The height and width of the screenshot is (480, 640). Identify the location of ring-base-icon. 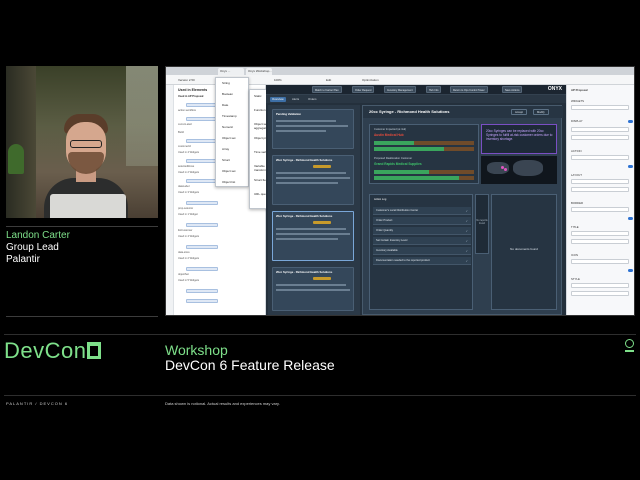
(629, 351).